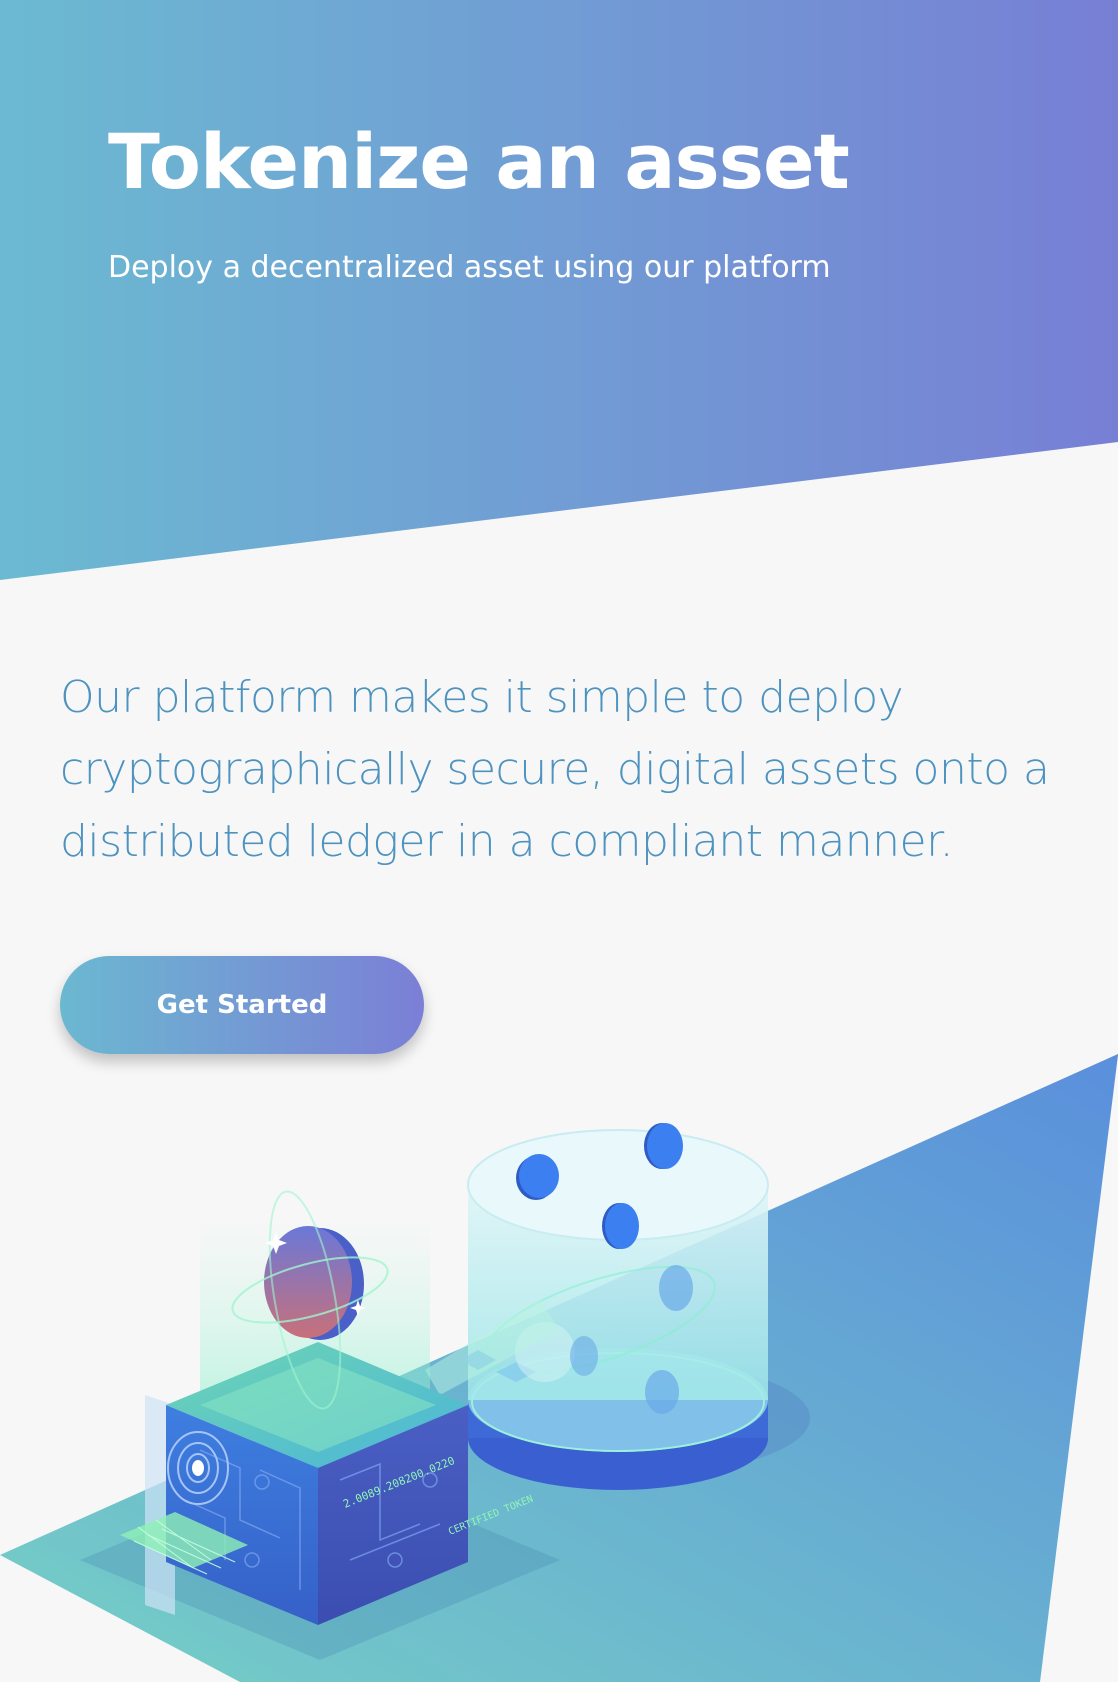  What do you see at coordinates (198, 1468) in the screenshot?
I see `fingerprint-center` at bounding box center [198, 1468].